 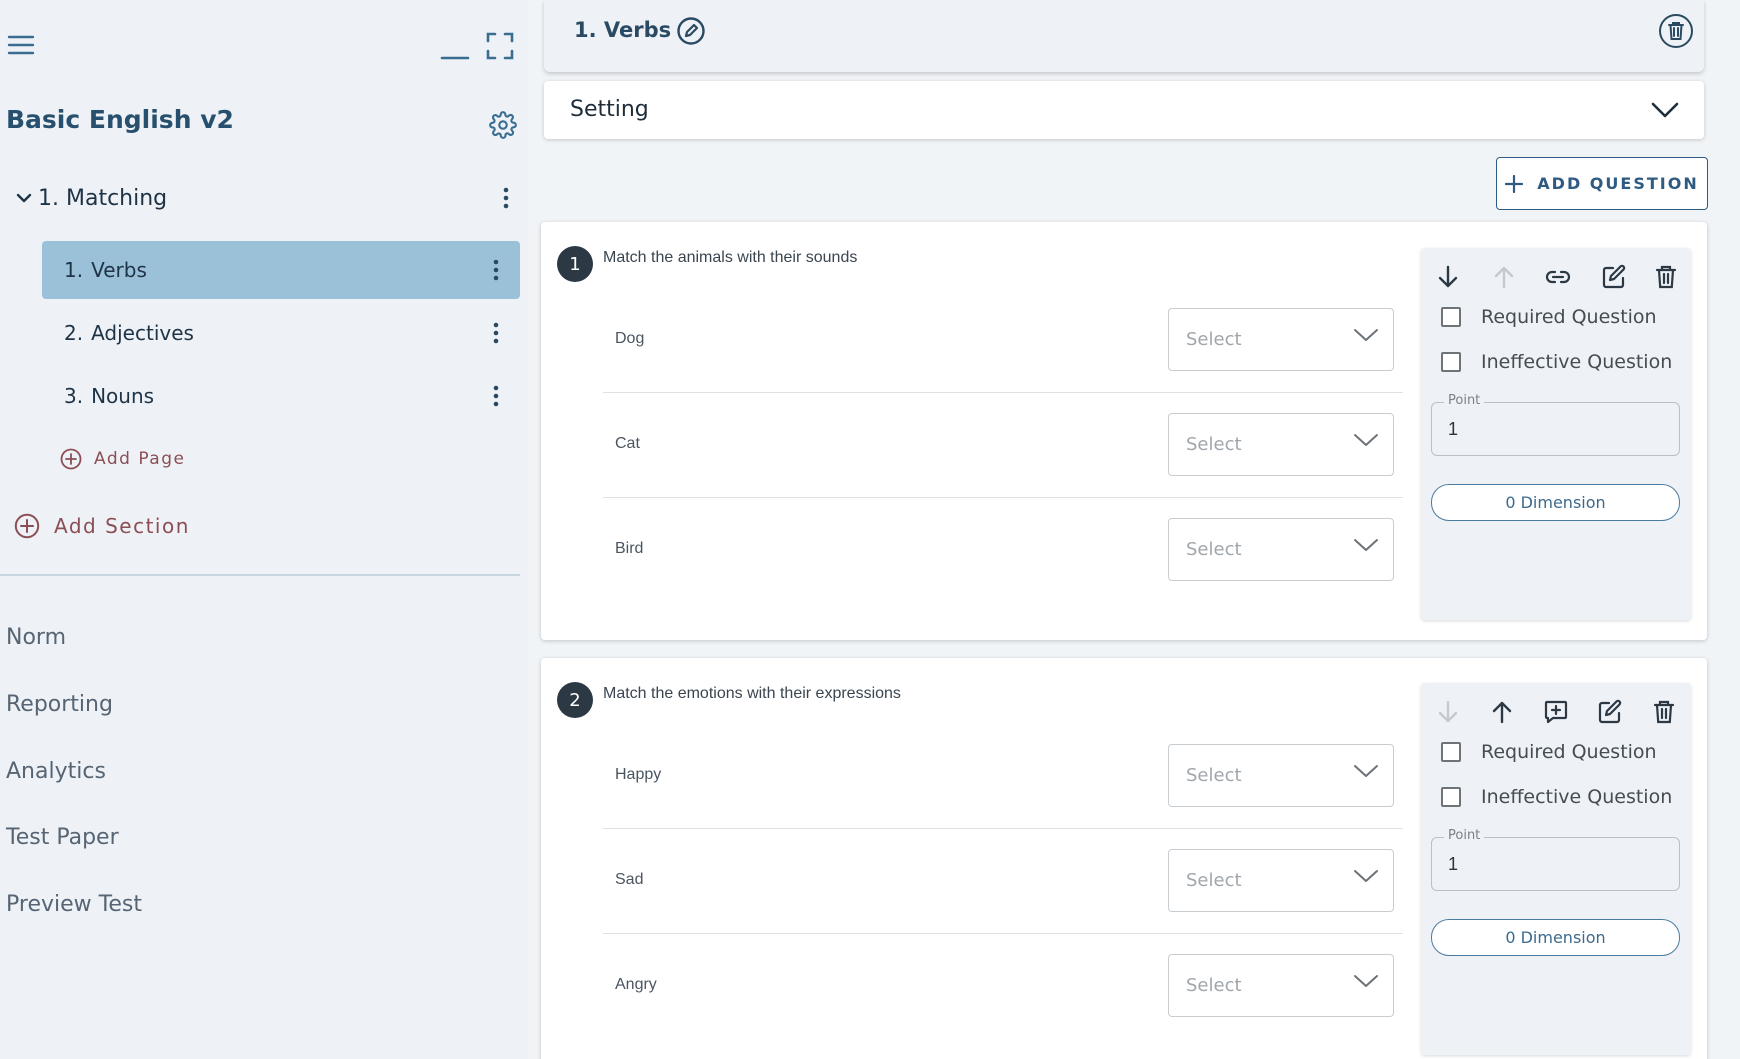 I want to click on page-label: Adjectives, so click(x=142, y=333).